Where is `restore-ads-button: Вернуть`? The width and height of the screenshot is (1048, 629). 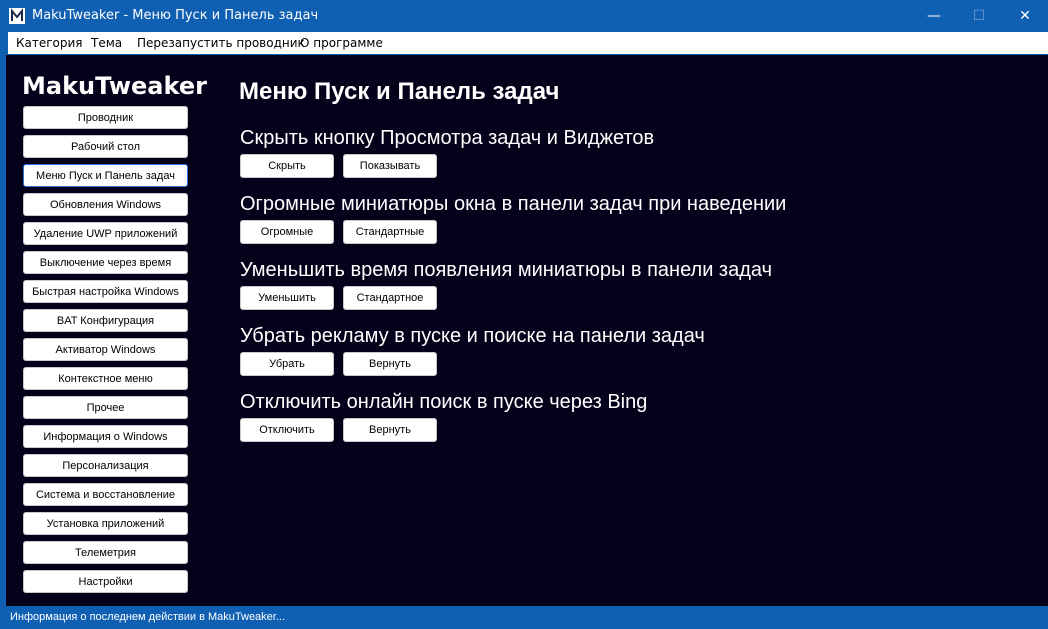 restore-ads-button: Вернуть is located at coordinates (390, 364).